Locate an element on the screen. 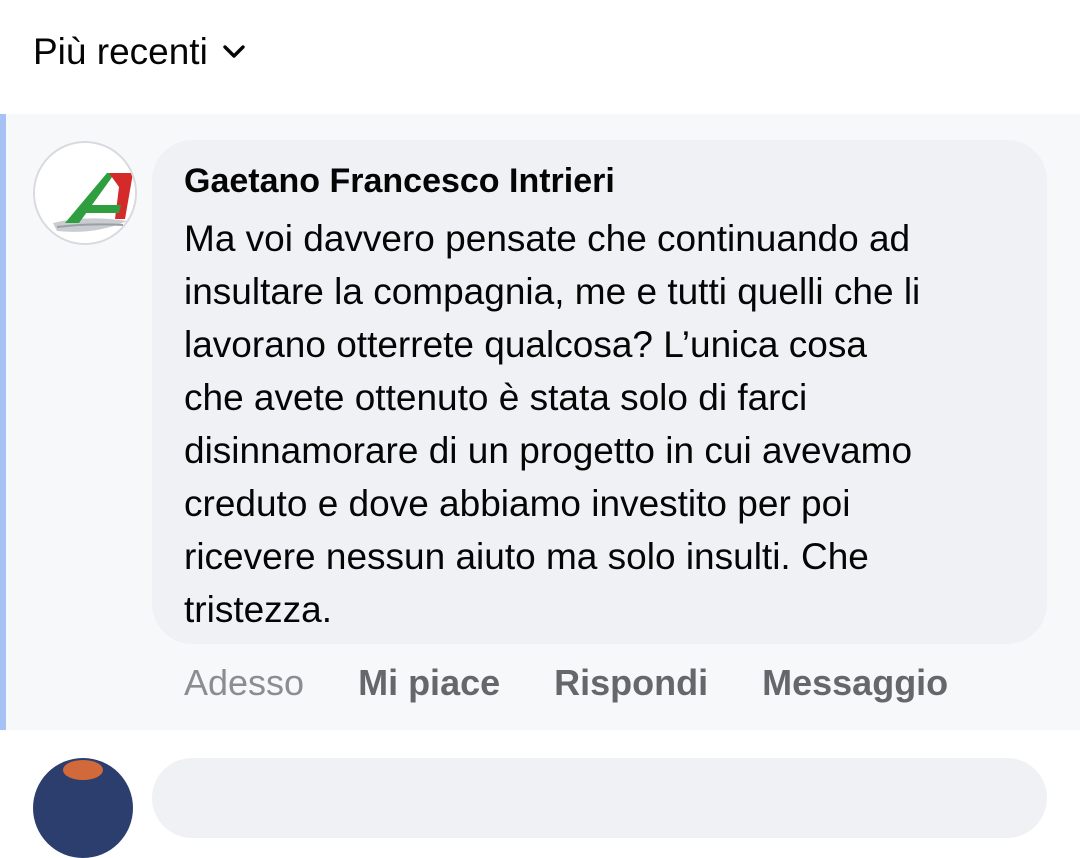 The image size is (1080, 858). new-comment-indicator is located at coordinates (3, 422).